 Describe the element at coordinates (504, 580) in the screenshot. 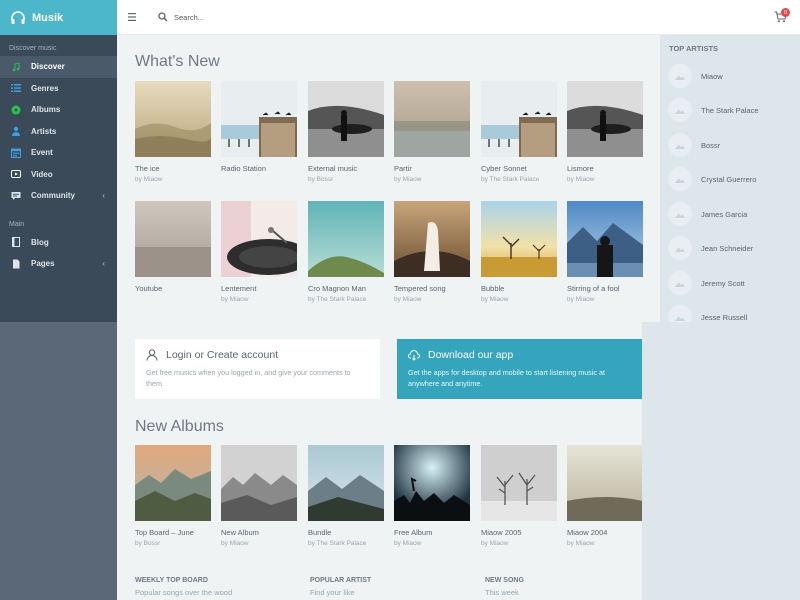

I see `footer-heading: NEW SONG` at that location.